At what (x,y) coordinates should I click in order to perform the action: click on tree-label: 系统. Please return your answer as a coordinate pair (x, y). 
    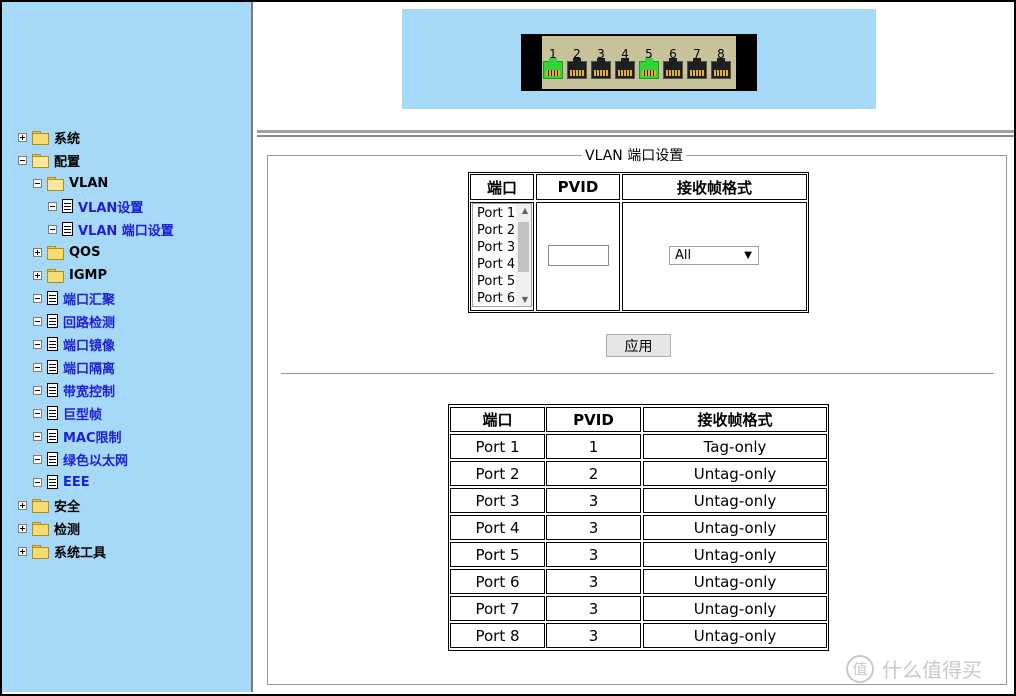
    Looking at the image, I should click on (67, 139).